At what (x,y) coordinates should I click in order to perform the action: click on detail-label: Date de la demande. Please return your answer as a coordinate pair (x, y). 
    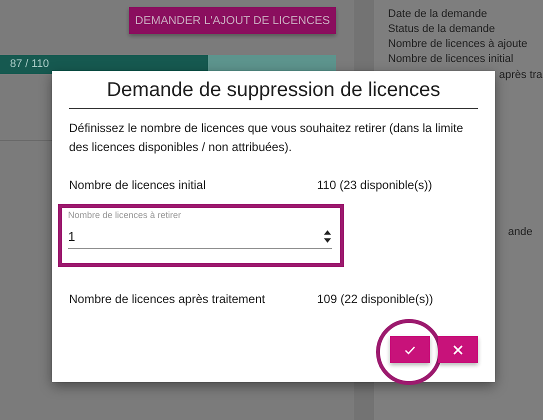
    Looking at the image, I should click on (438, 14).